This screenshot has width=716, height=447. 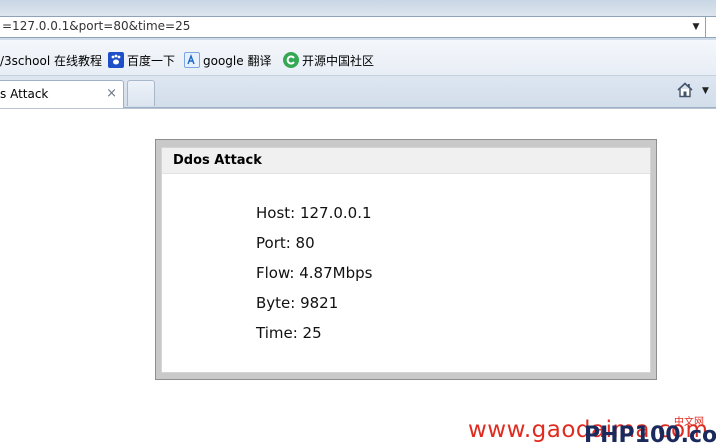 I want to click on panel-title: Ddos Attack, so click(x=217, y=160).